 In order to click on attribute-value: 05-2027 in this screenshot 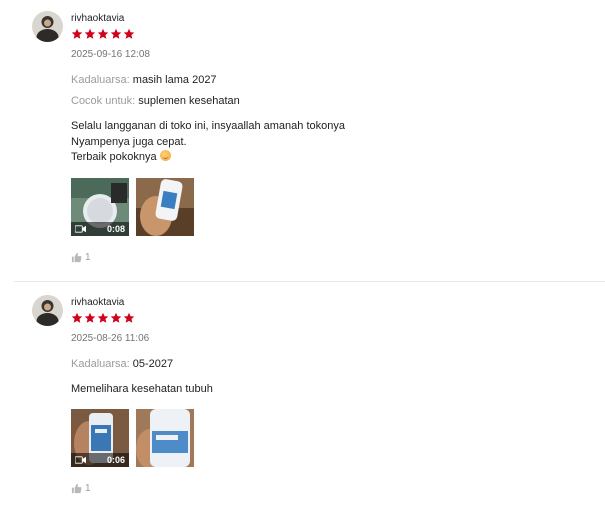, I will do `click(153, 364)`.